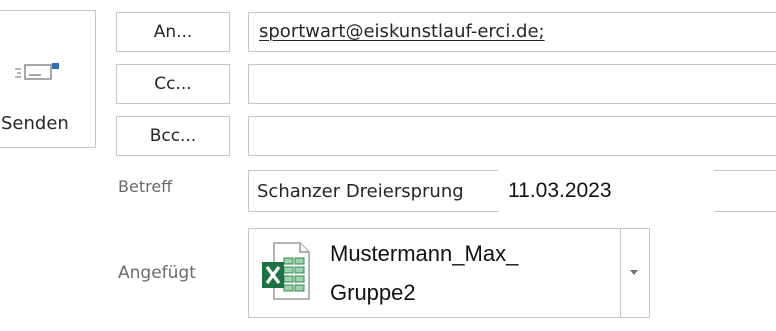  Describe the element at coordinates (286, 271) in the screenshot. I see `excel-file-icon` at that location.